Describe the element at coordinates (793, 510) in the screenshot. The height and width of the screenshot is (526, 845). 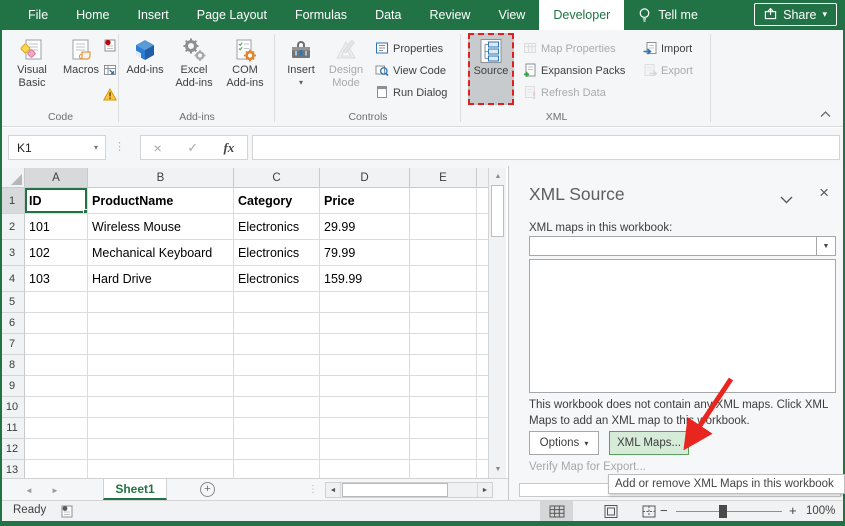
I see `zoom-in-icon: +` at that location.